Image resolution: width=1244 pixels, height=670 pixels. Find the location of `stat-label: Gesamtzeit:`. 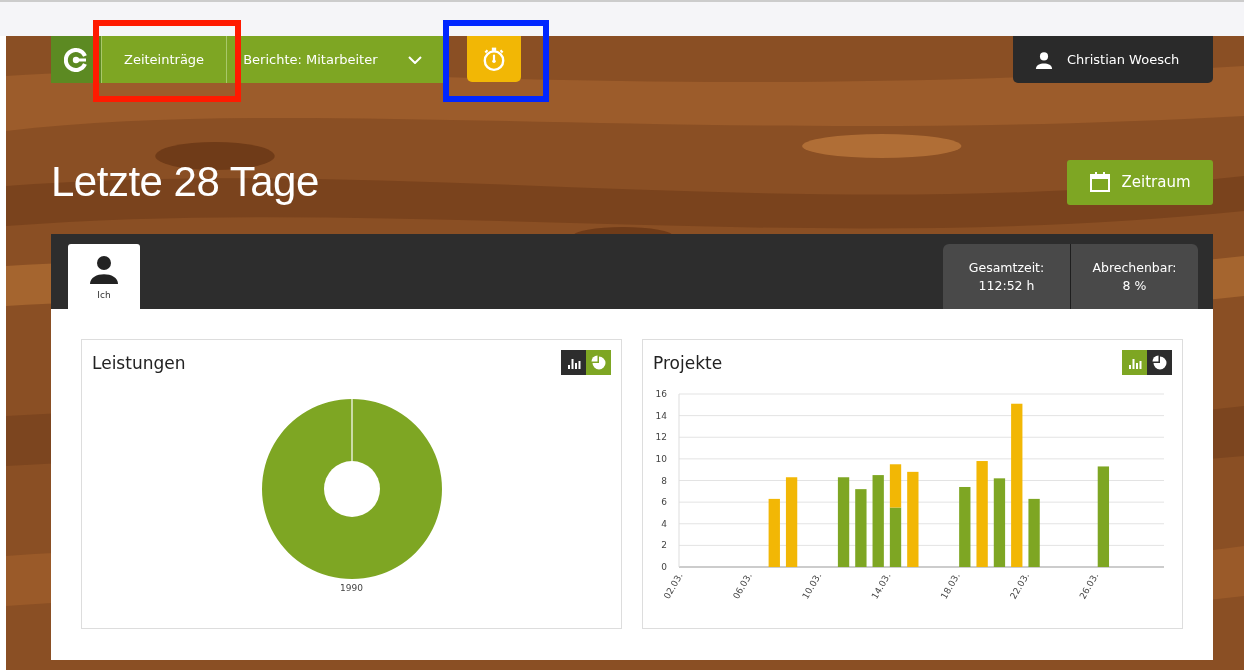

stat-label: Gesamtzeit: is located at coordinates (1006, 267).